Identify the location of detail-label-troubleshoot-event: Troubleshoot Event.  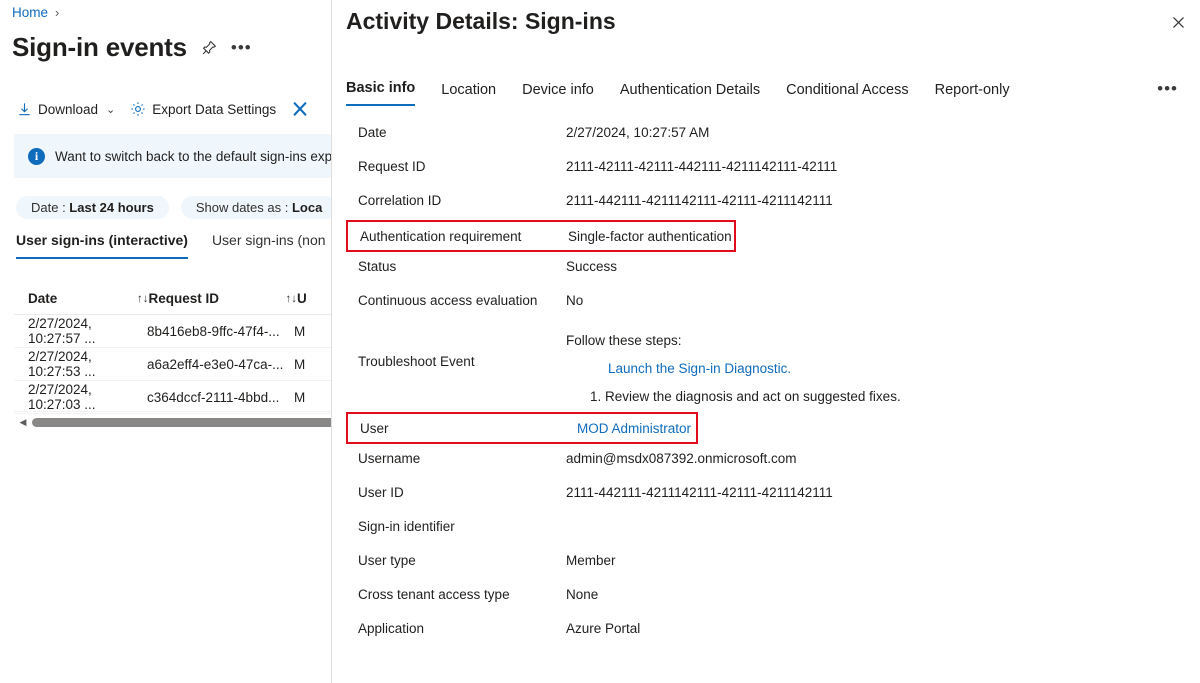
(416, 361).